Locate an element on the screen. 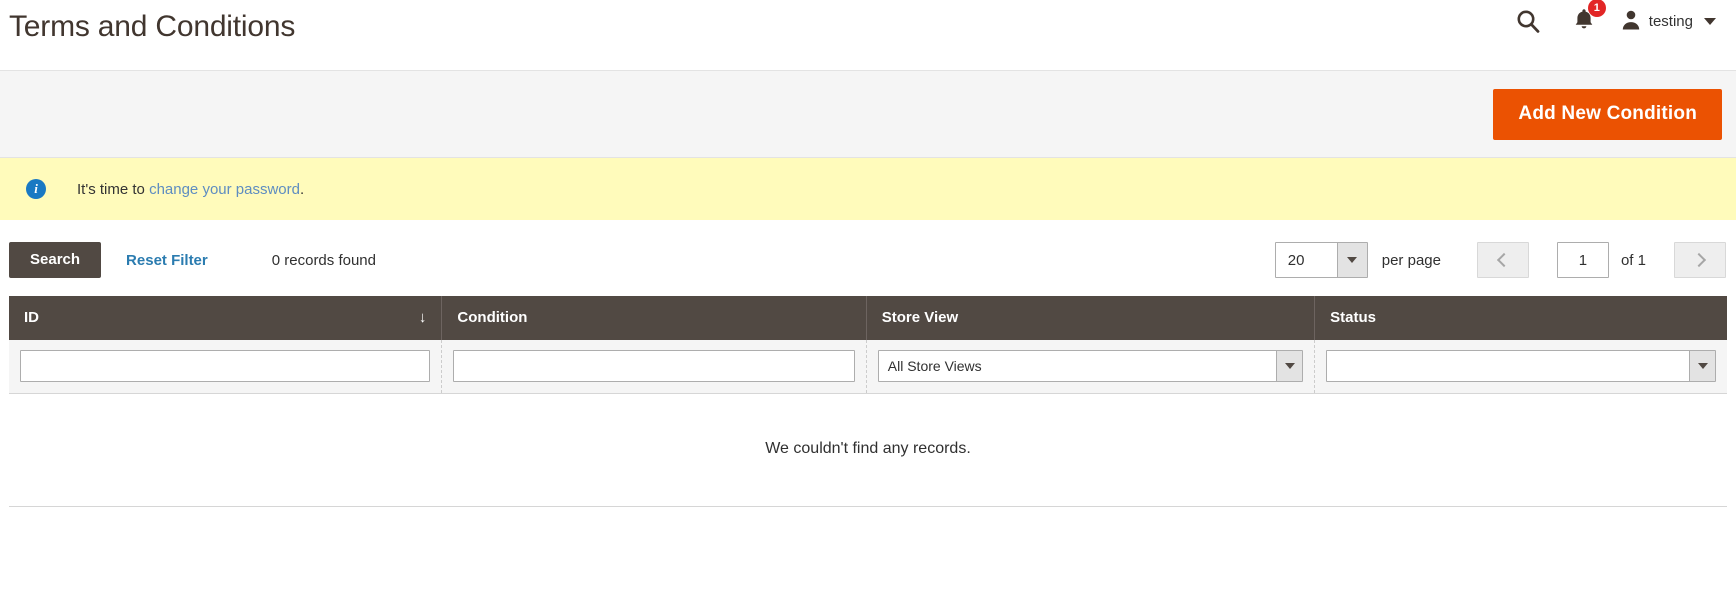 The height and width of the screenshot is (595, 1736). grid-toolbar-left: Search Reset Filter 0 records found is located at coordinates (192, 260).